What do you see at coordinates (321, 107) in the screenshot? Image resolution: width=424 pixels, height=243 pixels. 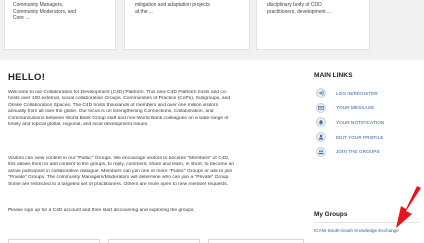 I see `message-icon` at bounding box center [321, 107].